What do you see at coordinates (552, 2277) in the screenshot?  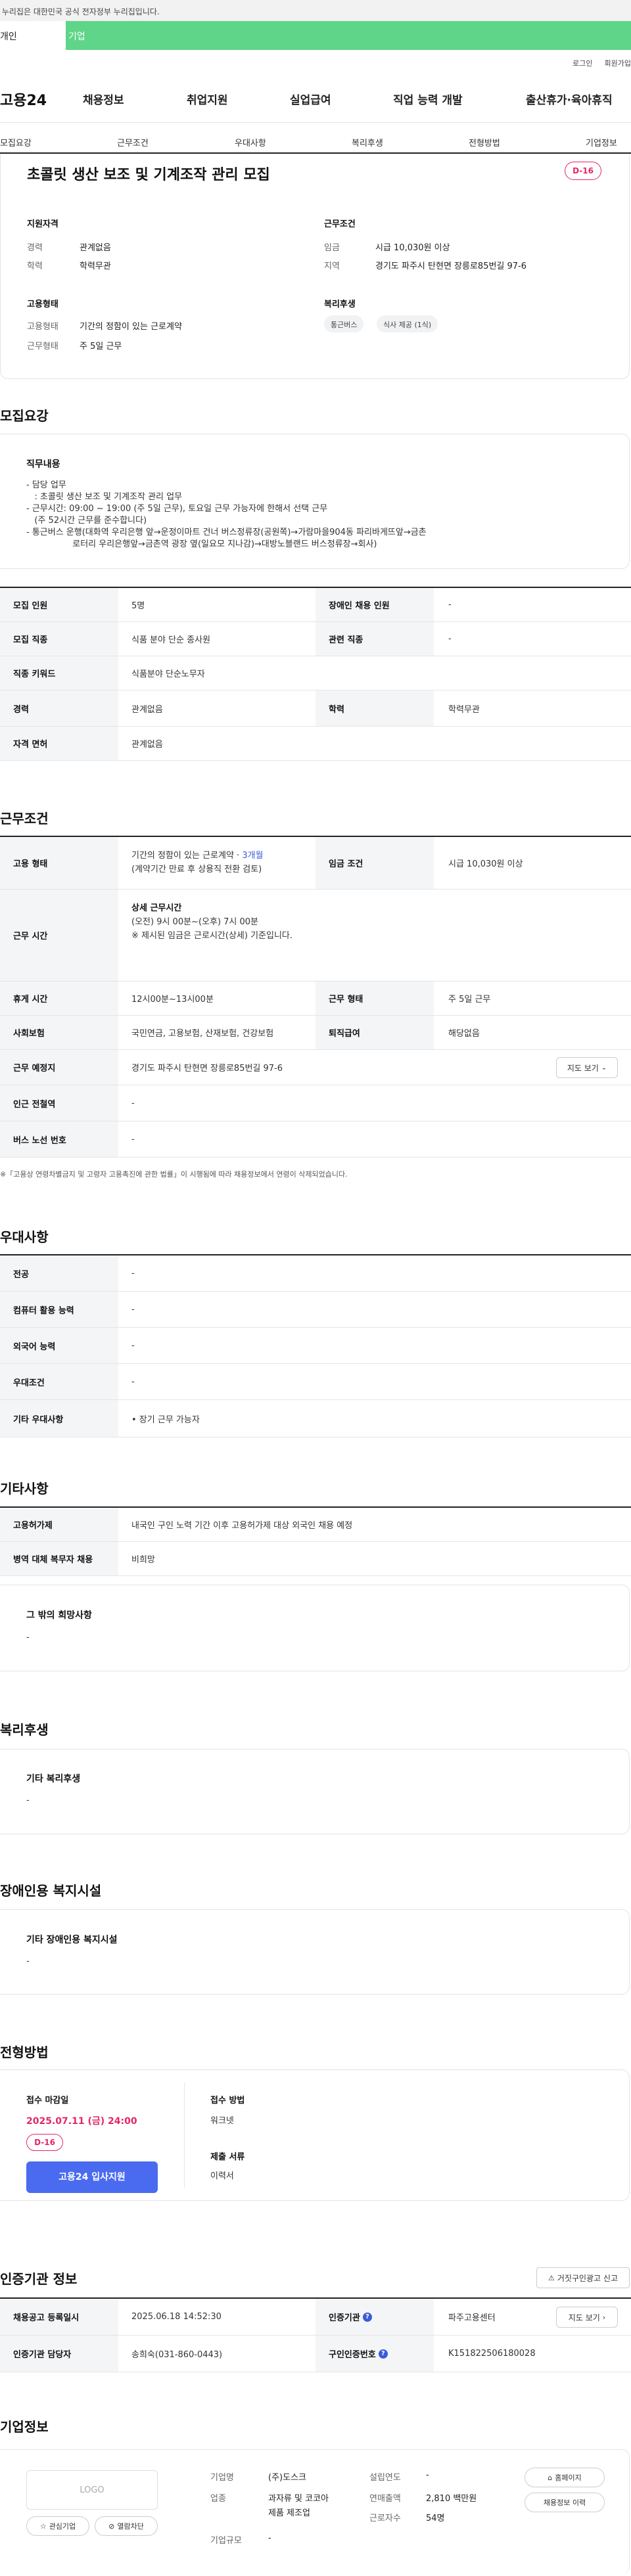 I see `warning-icon: ⚠` at bounding box center [552, 2277].